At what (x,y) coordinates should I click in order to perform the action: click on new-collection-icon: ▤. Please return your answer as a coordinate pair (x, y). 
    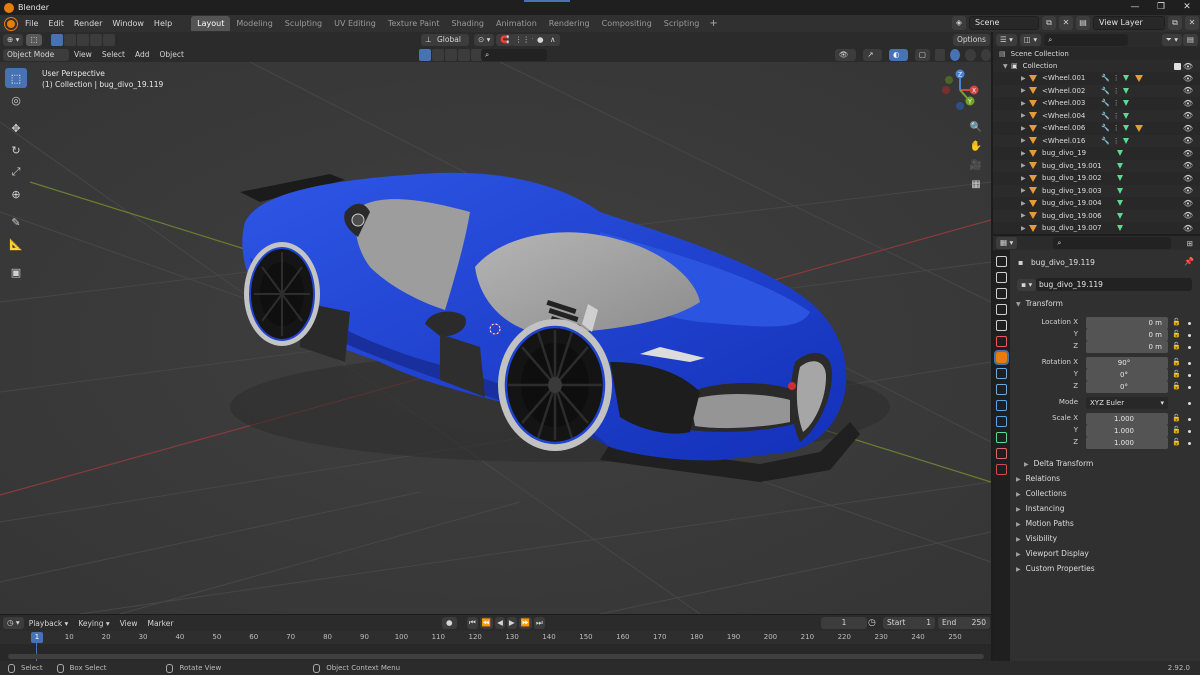
    Looking at the image, I should click on (1190, 39).